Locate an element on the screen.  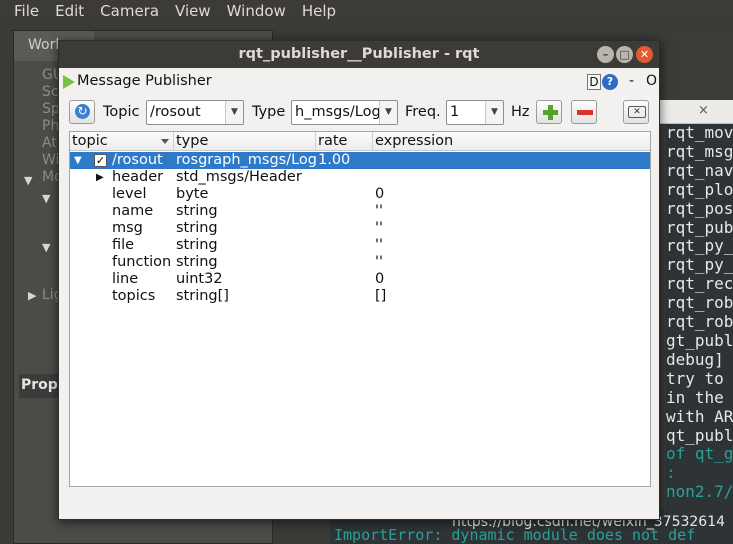
terminal-line: of qt_g is located at coordinates (699, 454).